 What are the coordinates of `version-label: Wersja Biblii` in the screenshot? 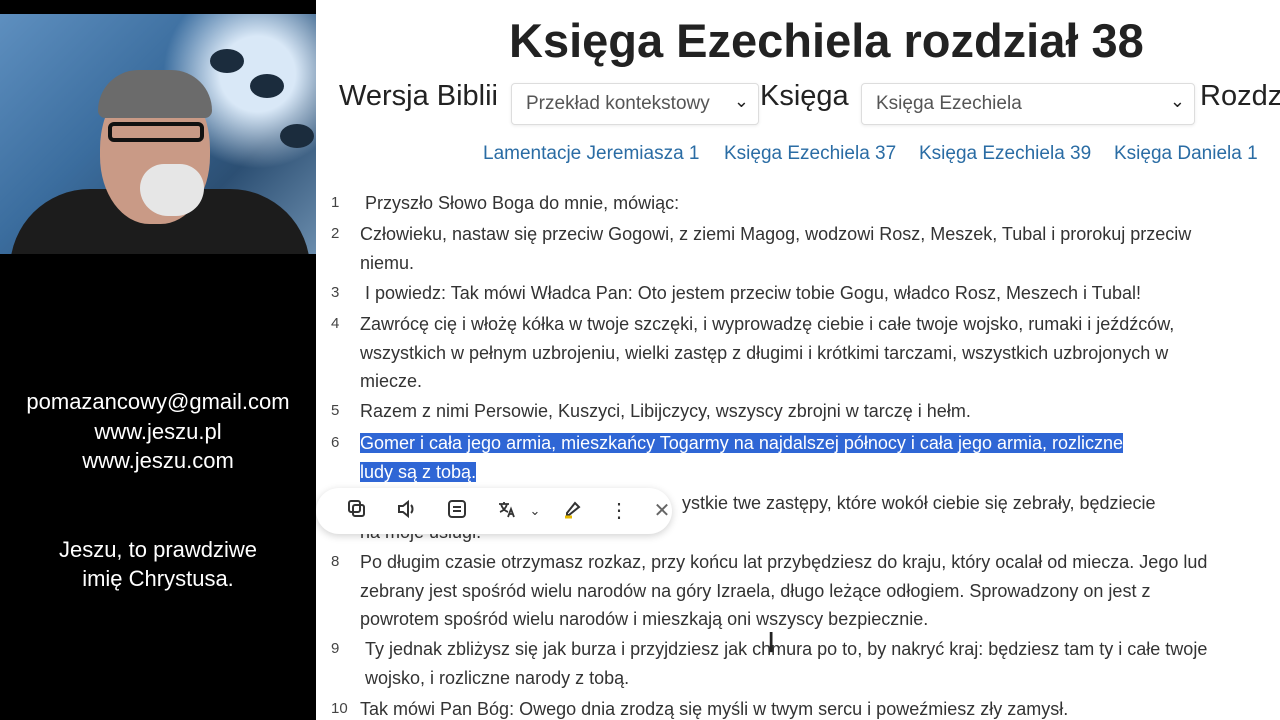 It's located at (419, 96).